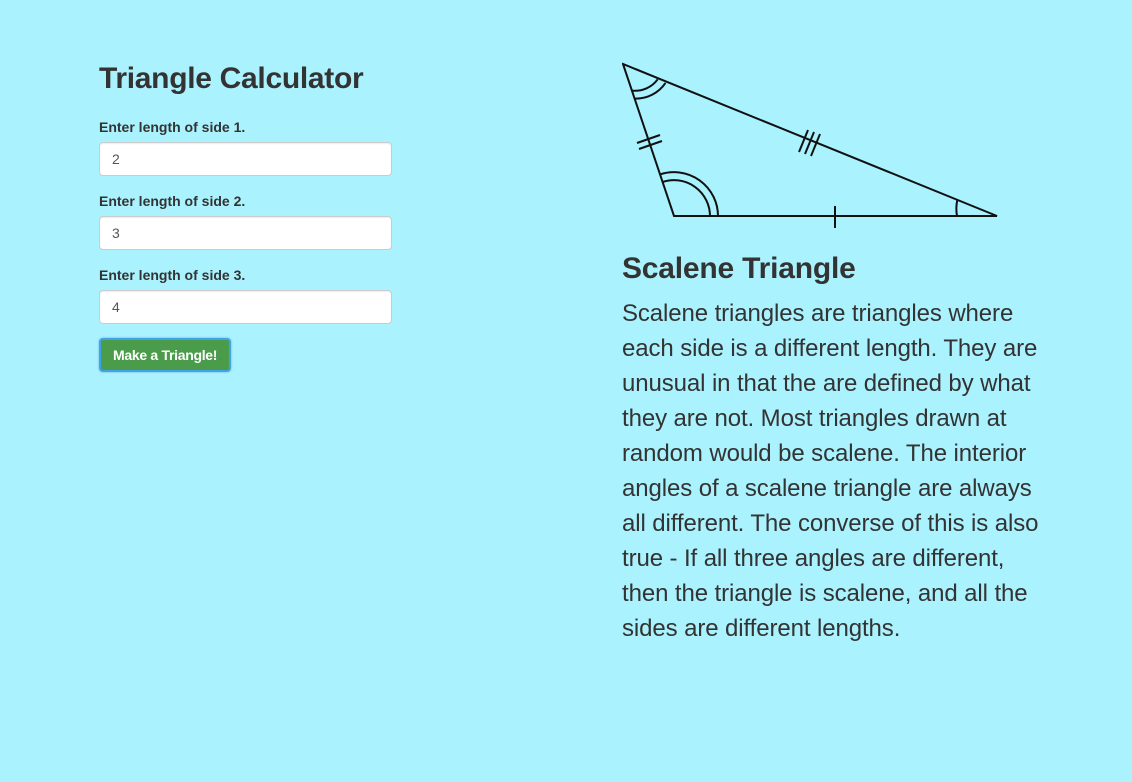  I want to click on top-angle-arc-inner, so click(645, 85).